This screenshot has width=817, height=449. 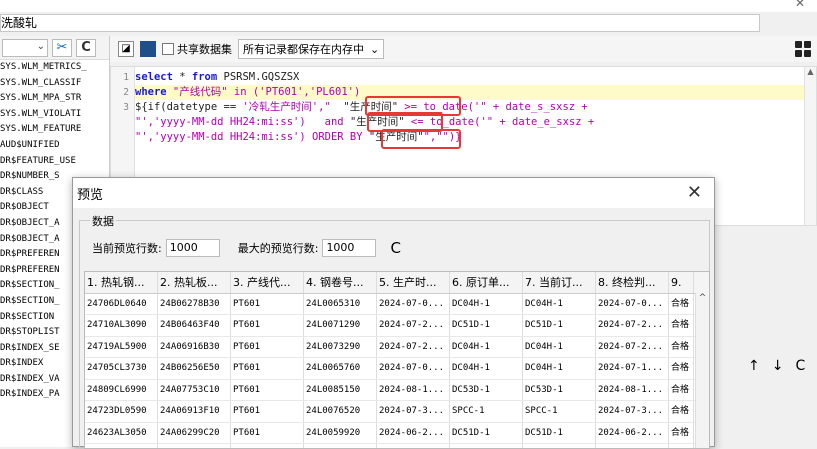 I want to click on editor-scrollbar: ▲, so click(x=810, y=146).